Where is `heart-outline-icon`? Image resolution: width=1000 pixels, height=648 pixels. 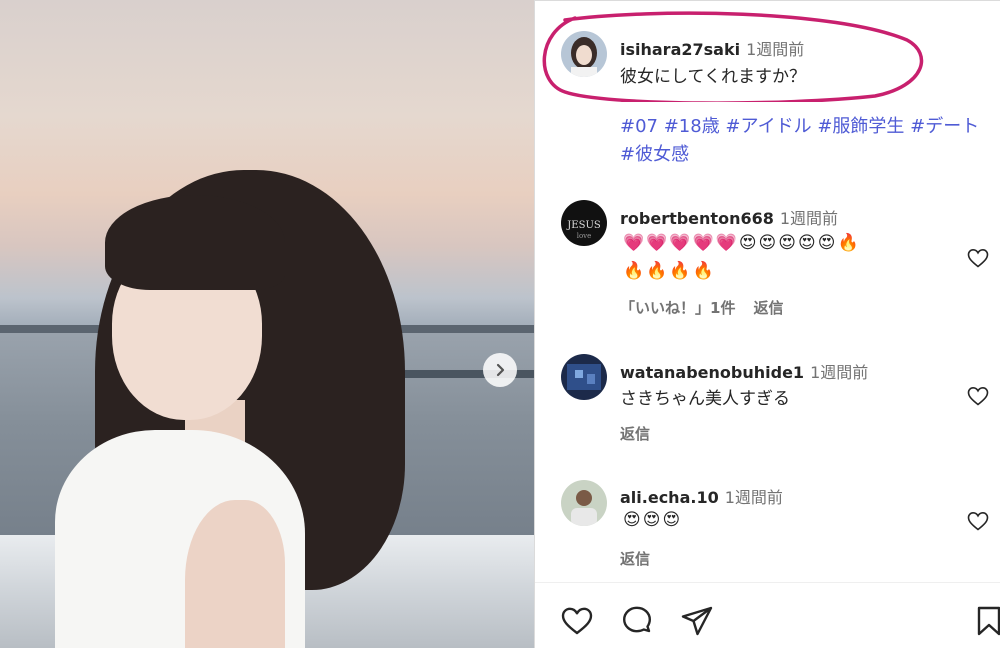
heart-outline-icon is located at coordinates (577, 621).